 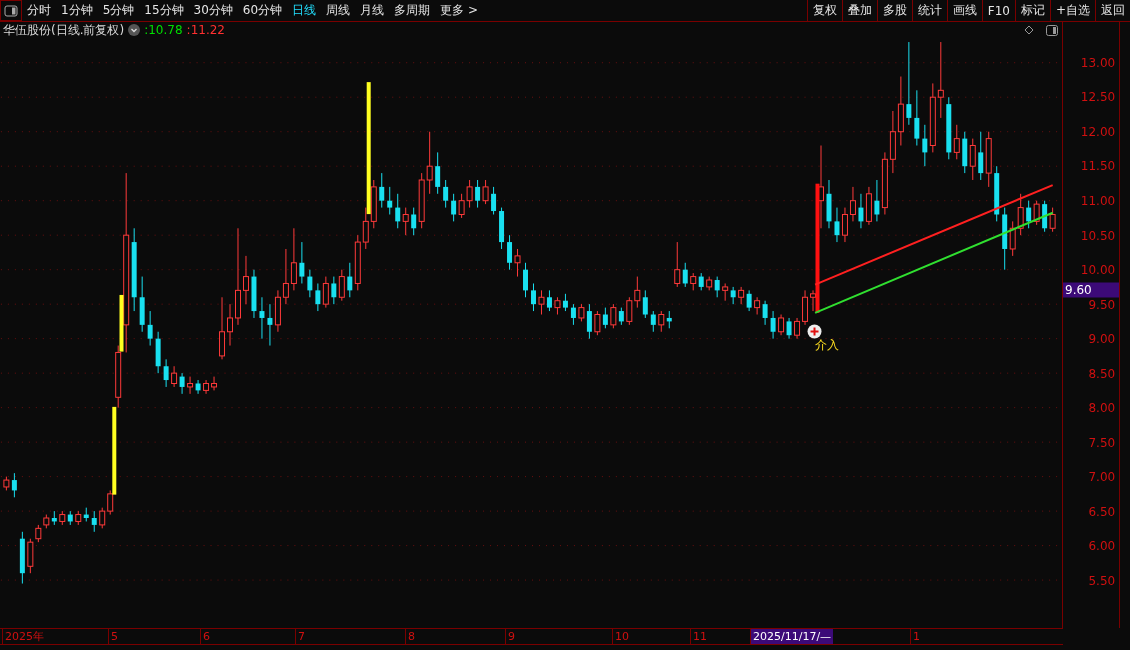 I want to click on period-tab: 分时, so click(x=39, y=10).